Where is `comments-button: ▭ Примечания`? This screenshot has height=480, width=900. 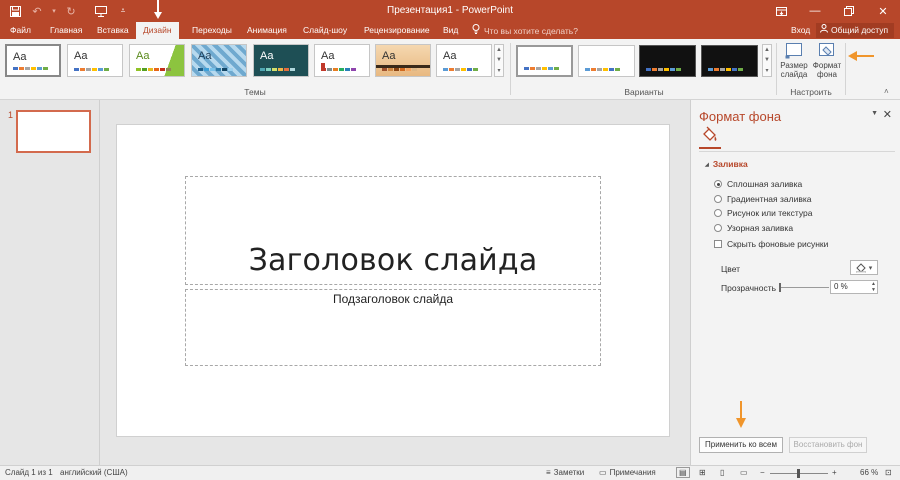
comments-button: ▭ Примечания is located at coordinates (627, 472).